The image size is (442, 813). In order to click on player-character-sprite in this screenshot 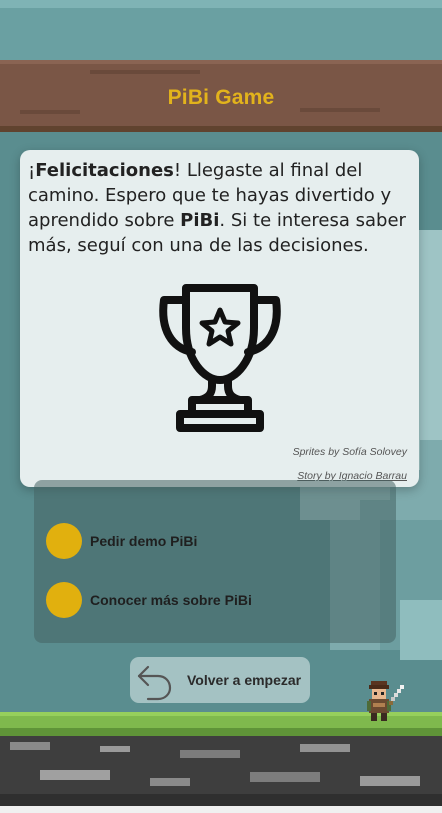, I will do `click(385, 701)`.